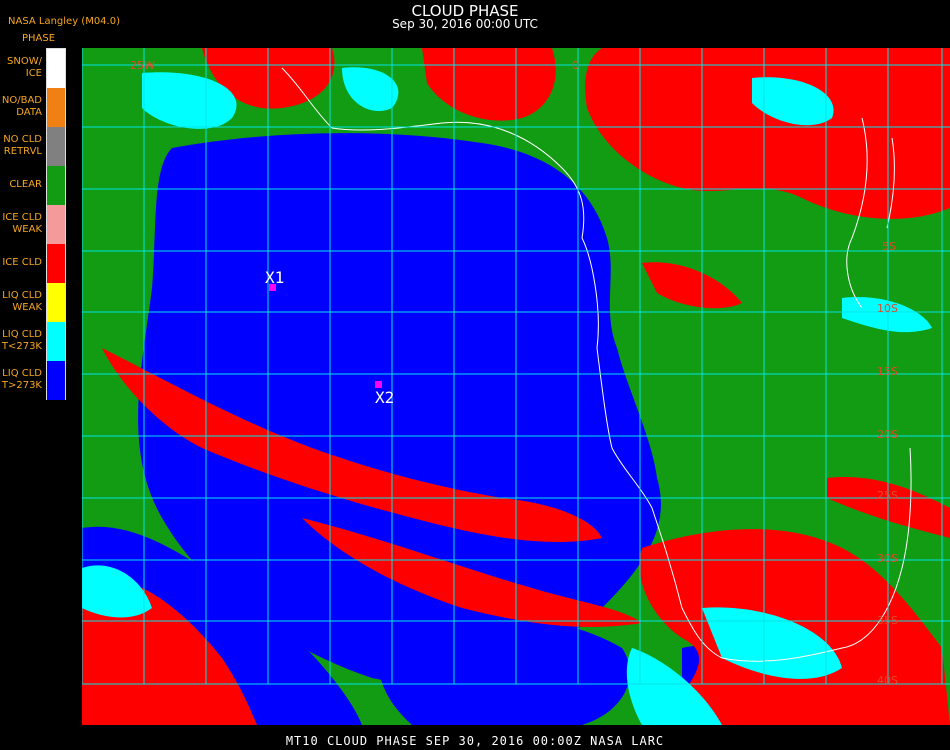 The height and width of the screenshot is (750, 950). Describe the element at coordinates (889, 246) in the screenshot. I see `lat-label-5s: 5S` at that location.